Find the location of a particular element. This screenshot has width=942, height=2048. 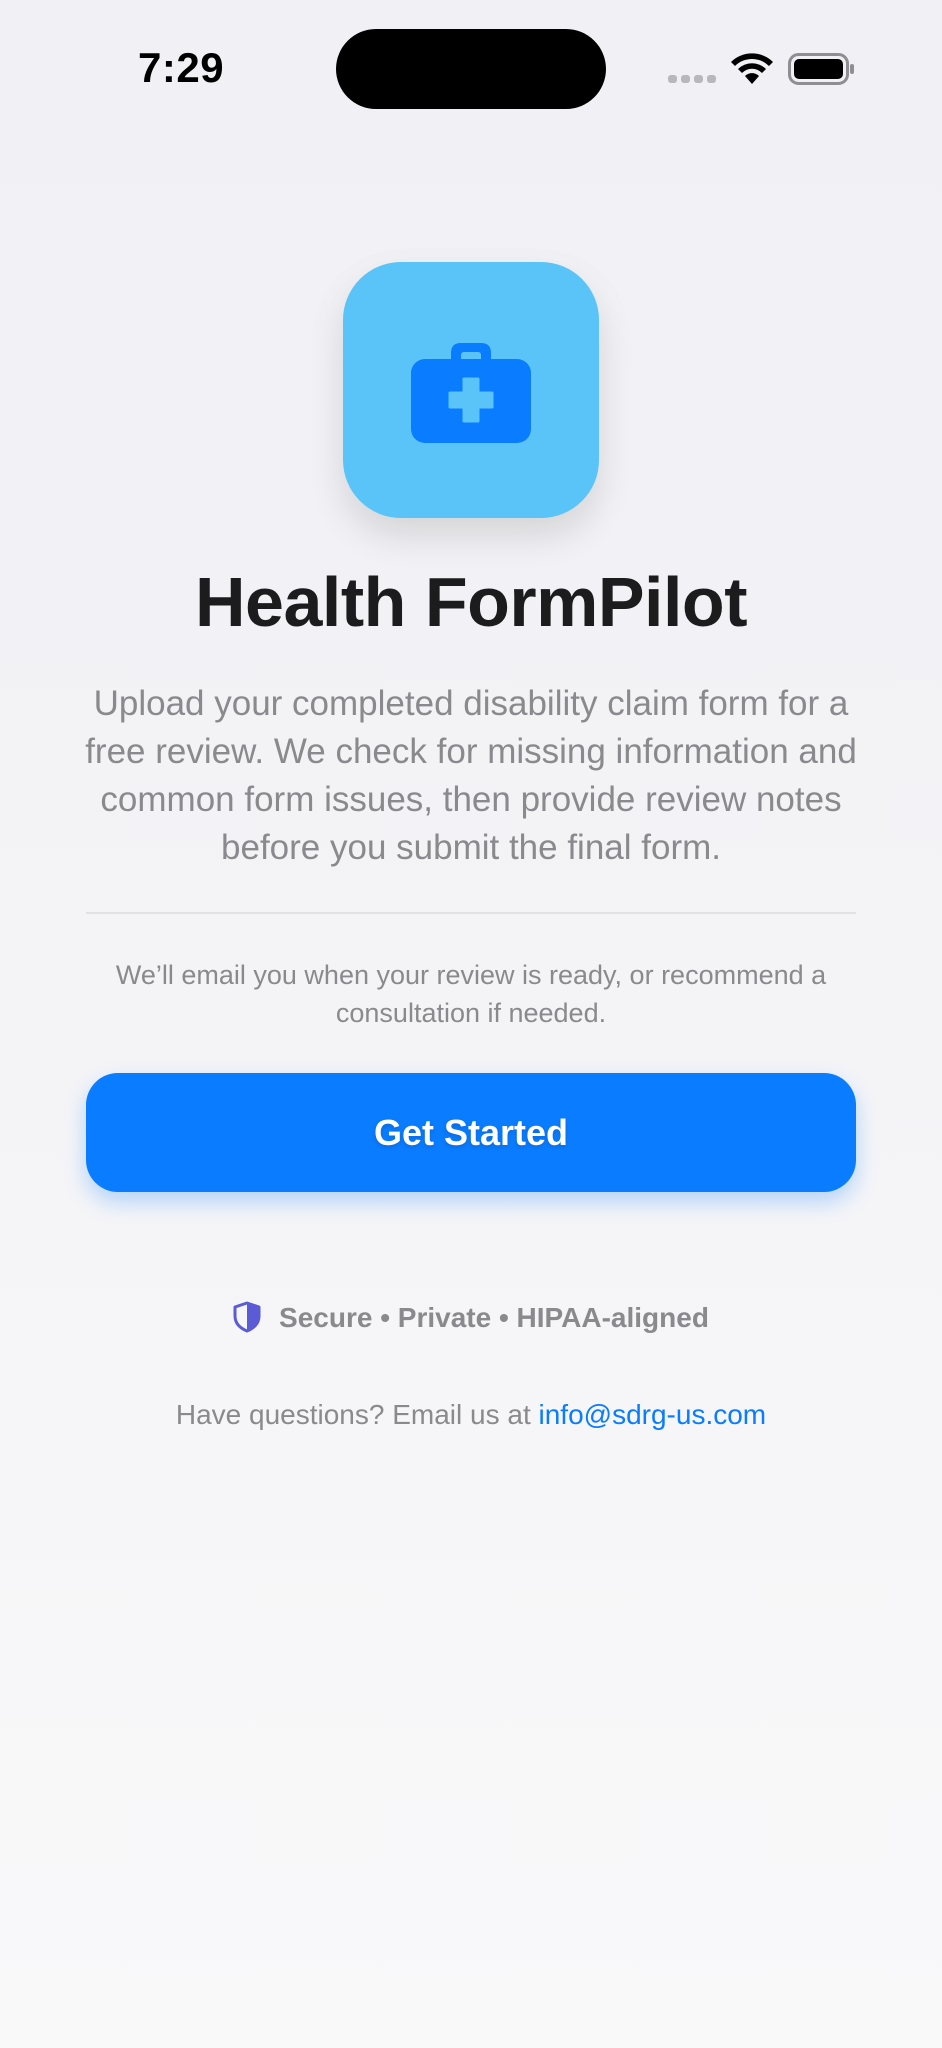

contact-email-link: info@sdrg-us.com is located at coordinates (653, 1414).